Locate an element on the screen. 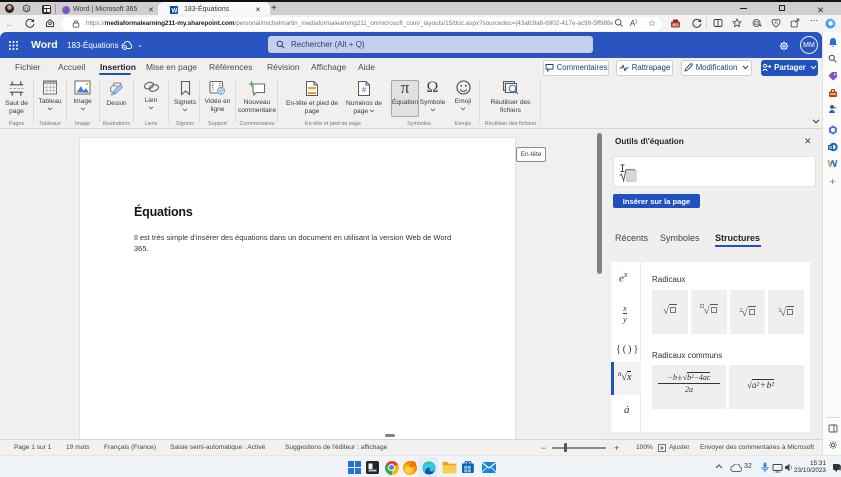 The image size is (841, 477). svg-text: WB is located at coordinates (675, 25).